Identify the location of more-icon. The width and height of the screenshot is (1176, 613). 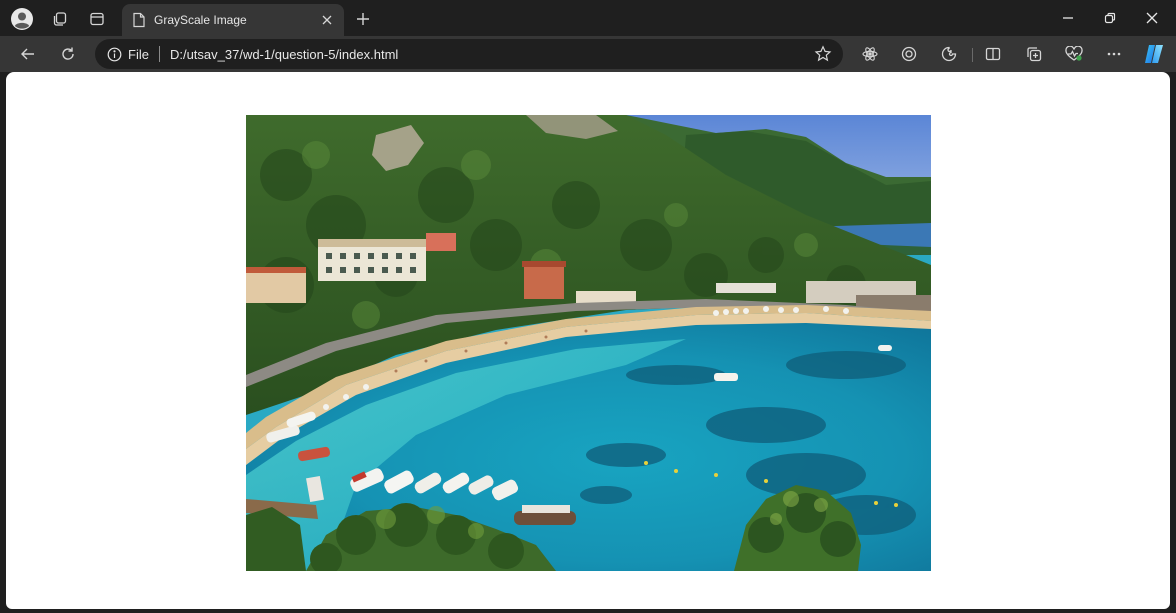
(1114, 54).